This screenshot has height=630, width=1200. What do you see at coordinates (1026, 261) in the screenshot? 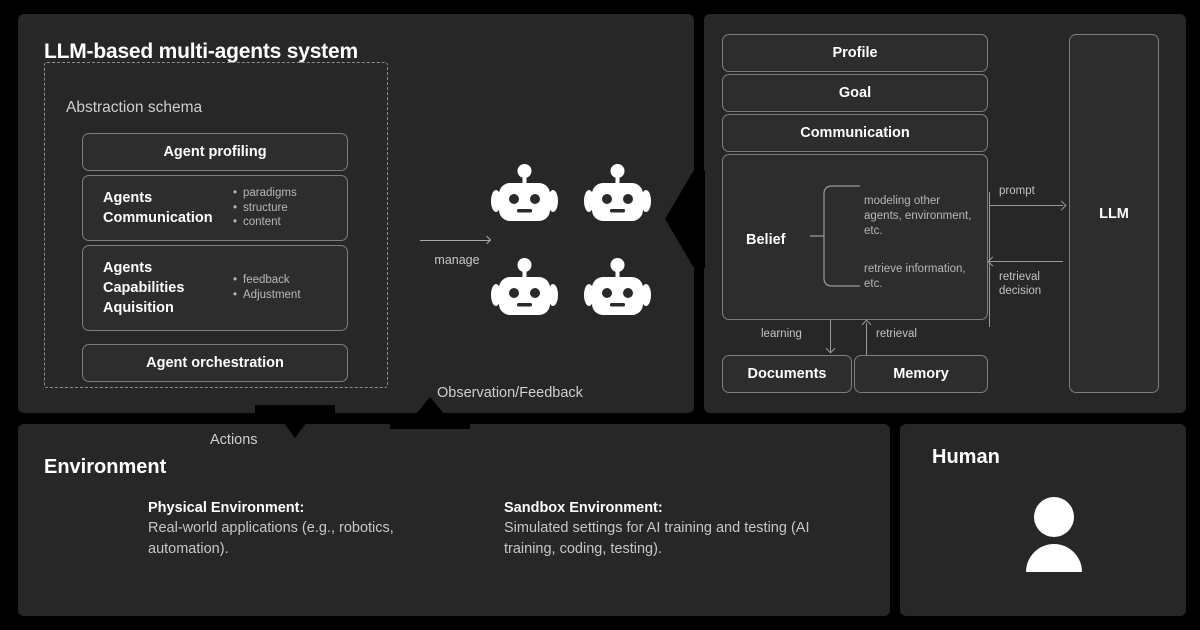
I see `retrieval-decision-edge-line` at bounding box center [1026, 261].